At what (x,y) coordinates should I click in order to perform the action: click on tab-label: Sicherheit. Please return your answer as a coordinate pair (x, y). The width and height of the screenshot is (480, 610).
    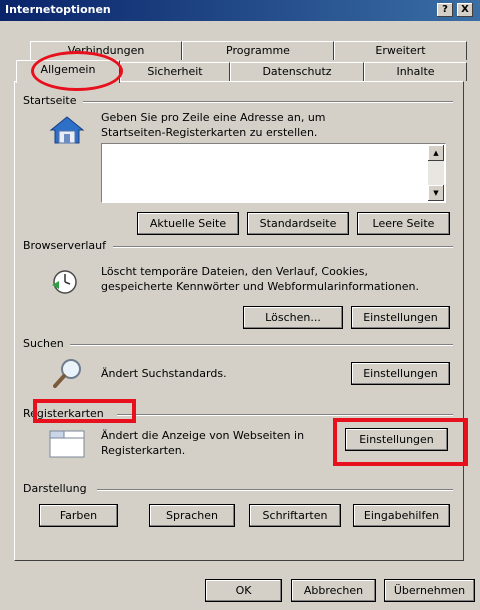
    Looking at the image, I should click on (175, 71).